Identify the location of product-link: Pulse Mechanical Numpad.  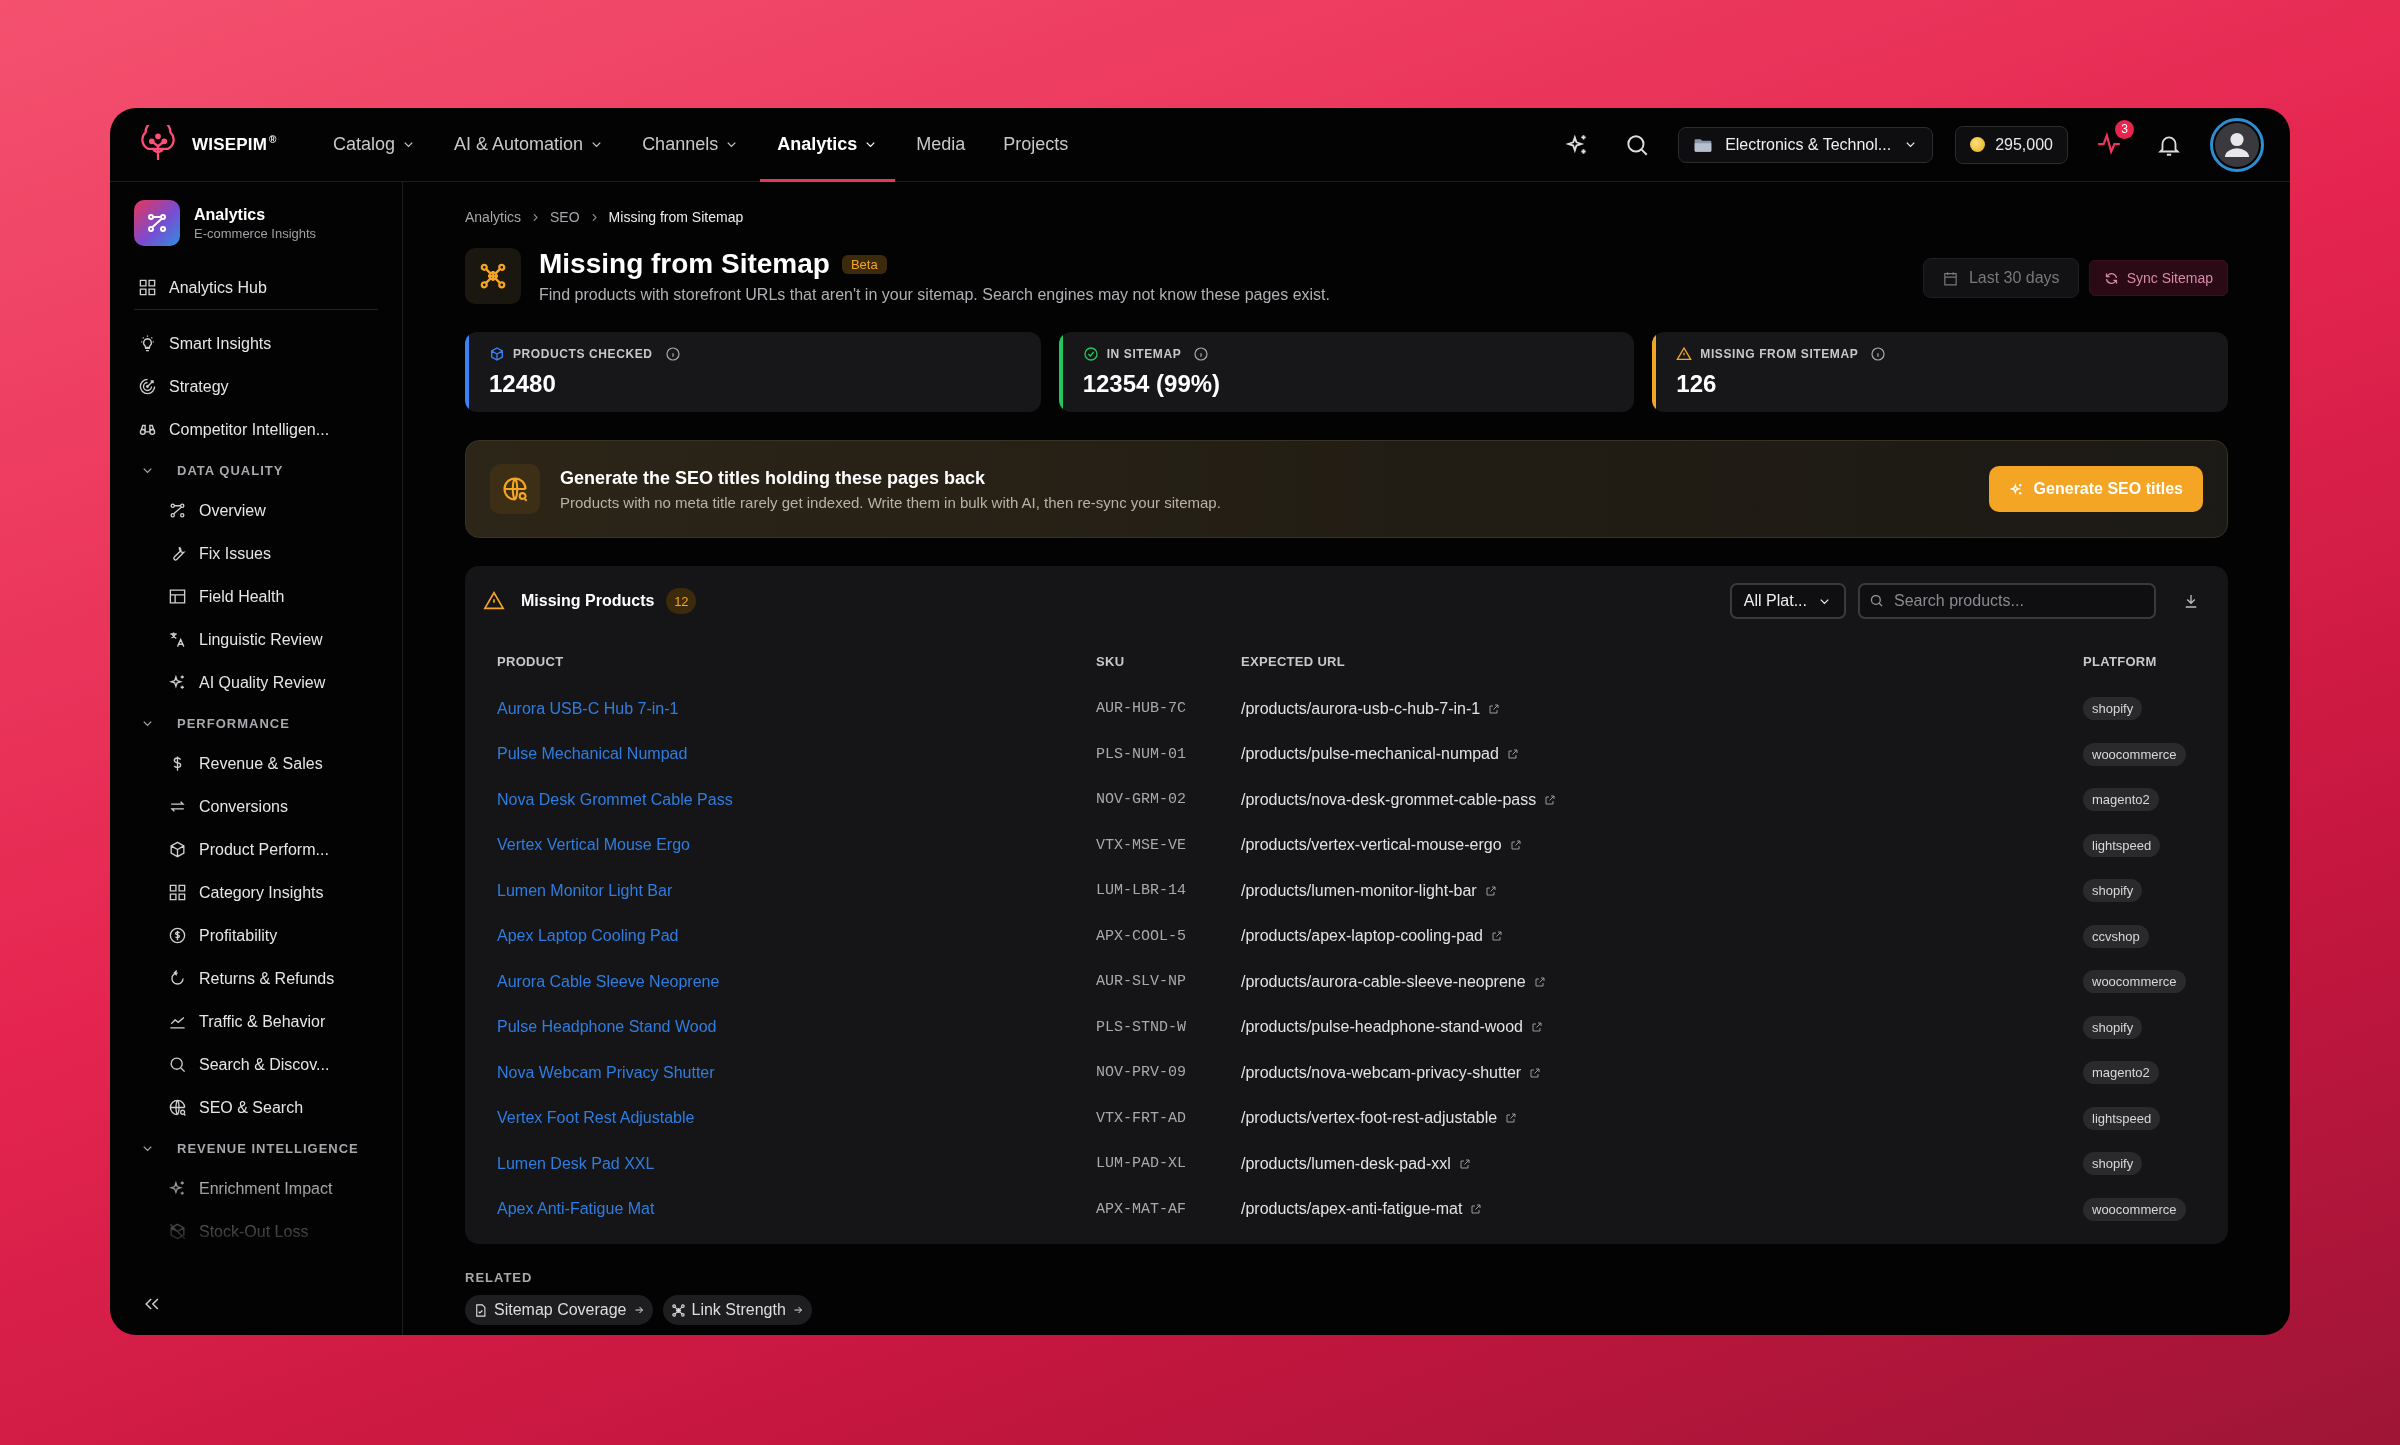
(592, 754).